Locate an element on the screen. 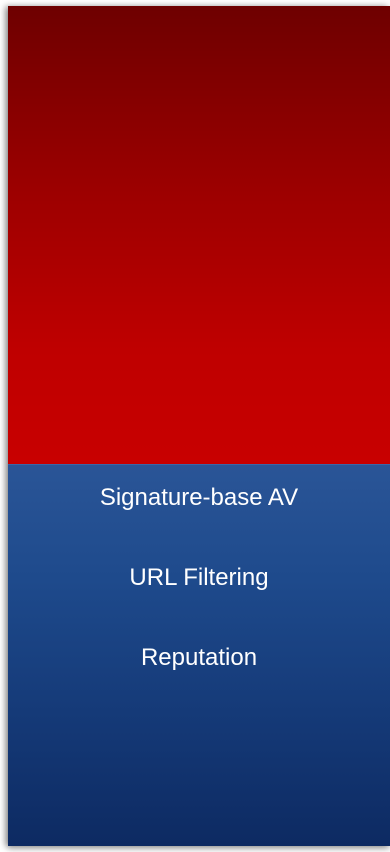 Image resolution: width=390 pixels, height=852 pixels. layer-item-signature-av: Signature-base AV is located at coordinates (199, 497).